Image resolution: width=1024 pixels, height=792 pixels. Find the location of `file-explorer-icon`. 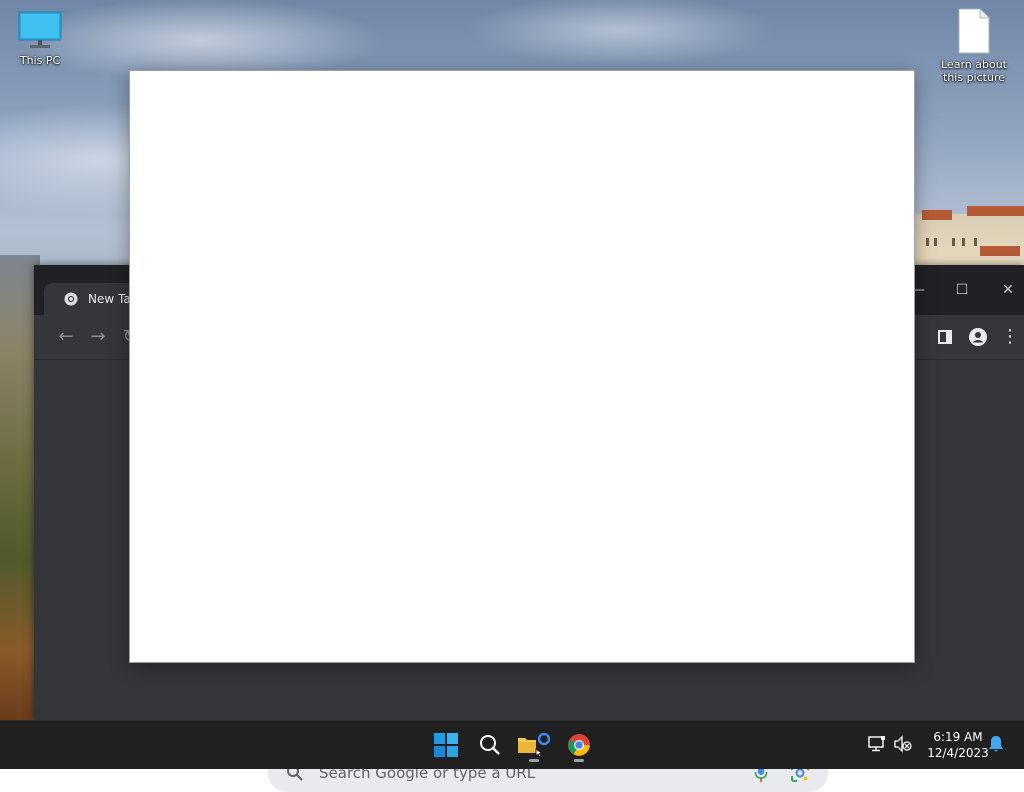

file-explorer-icon is located at coordinates (534, 745).